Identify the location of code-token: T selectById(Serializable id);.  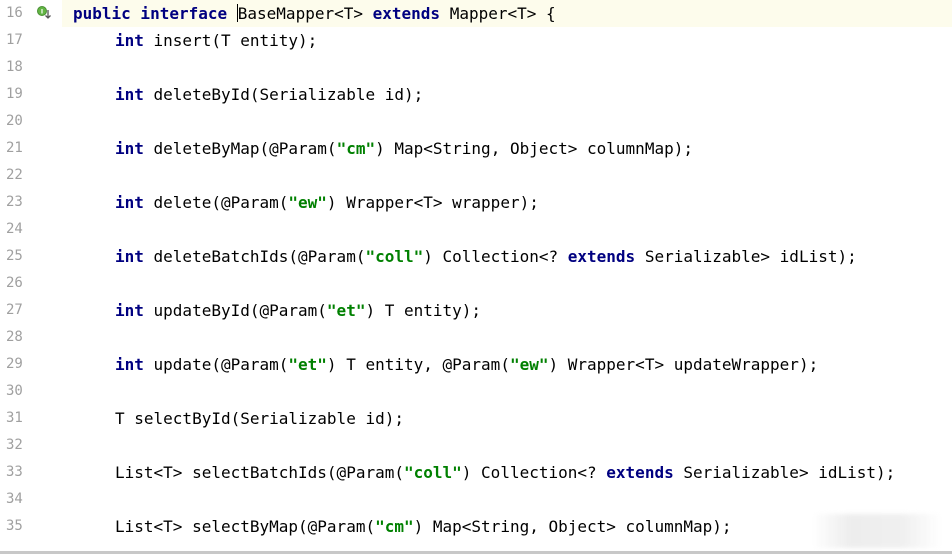
(259, 418).